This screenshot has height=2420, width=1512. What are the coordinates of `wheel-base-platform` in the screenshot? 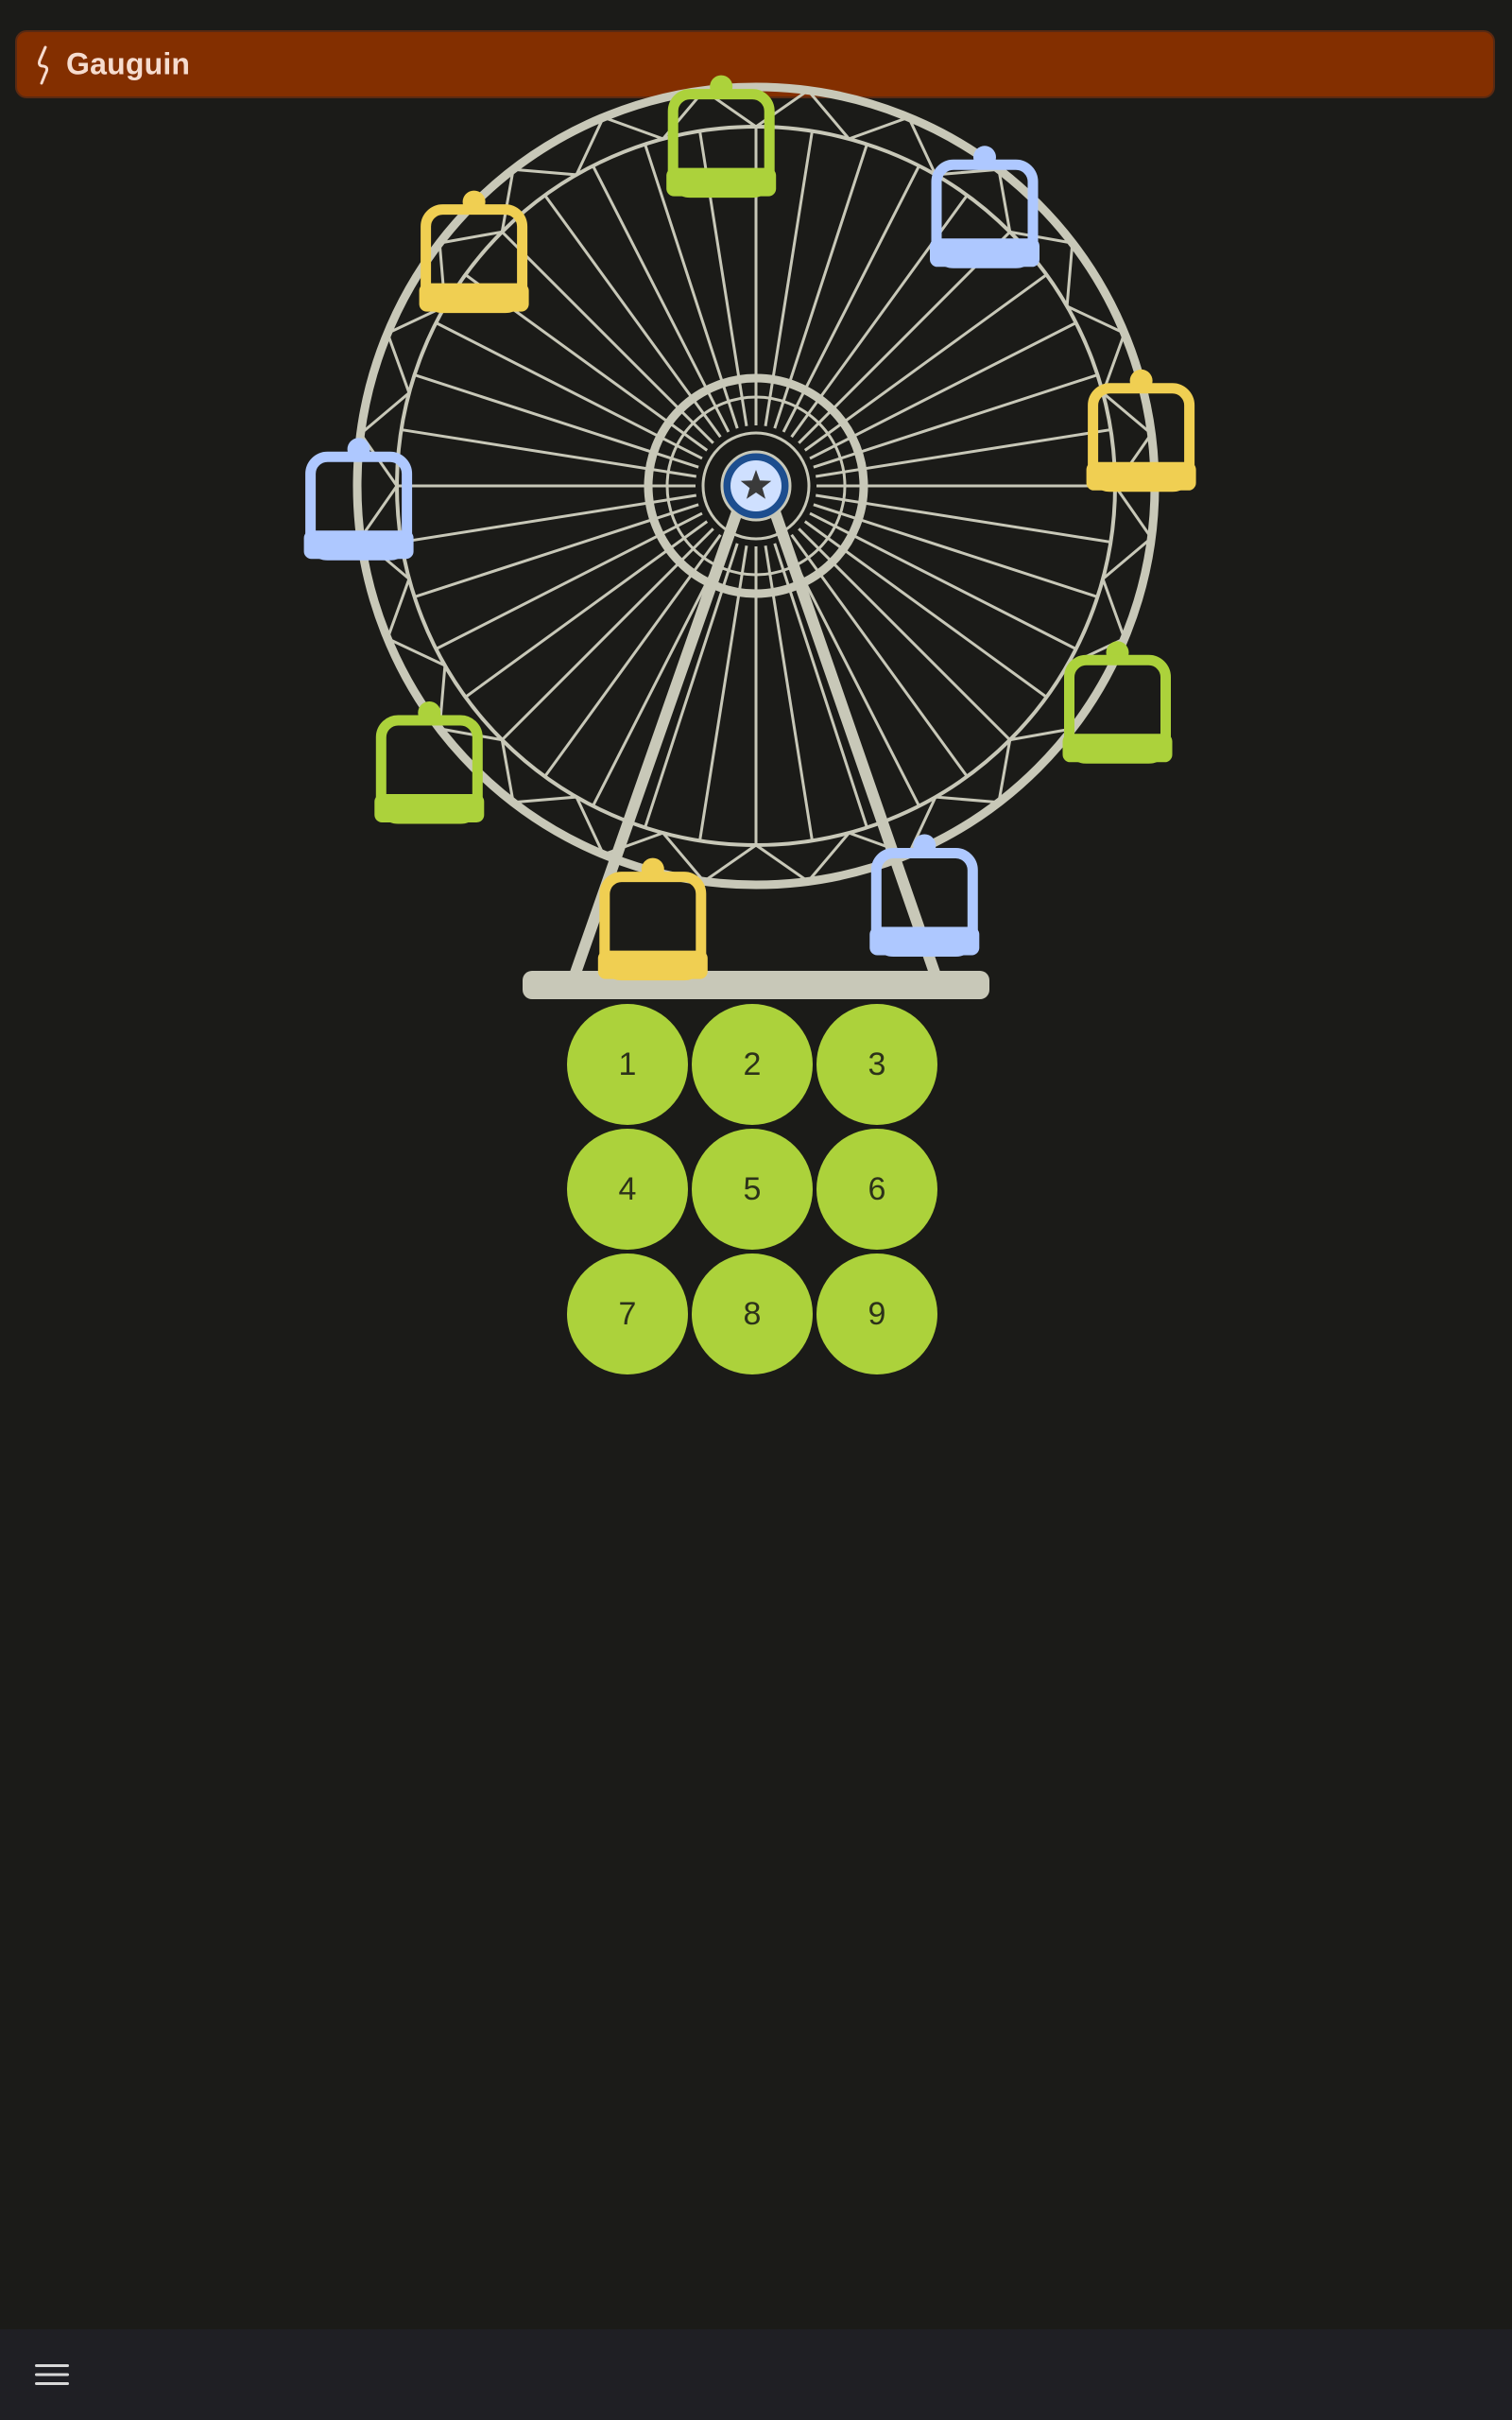 It's located at (756, 985).